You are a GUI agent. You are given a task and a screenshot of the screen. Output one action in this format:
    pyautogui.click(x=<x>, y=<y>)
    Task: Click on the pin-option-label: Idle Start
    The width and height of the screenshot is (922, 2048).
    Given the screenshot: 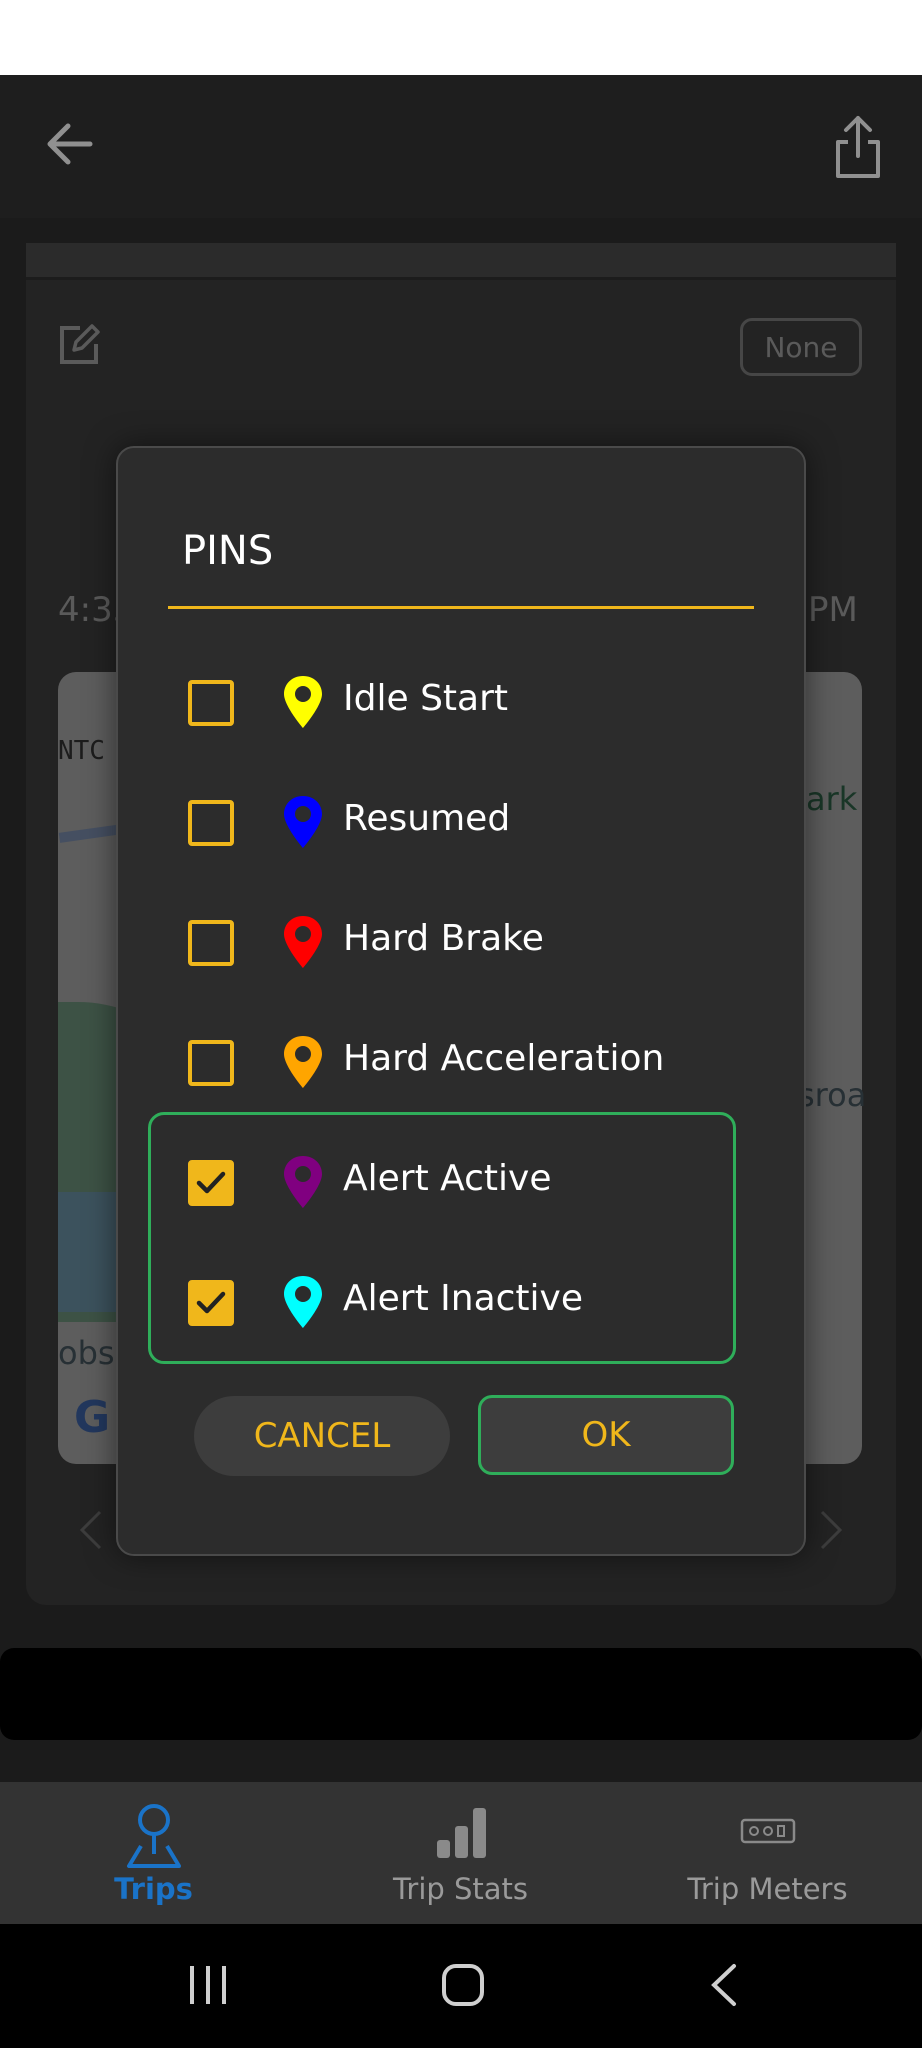 What is the action you would take?
    pyautogui.click(x=426, y=698)
    